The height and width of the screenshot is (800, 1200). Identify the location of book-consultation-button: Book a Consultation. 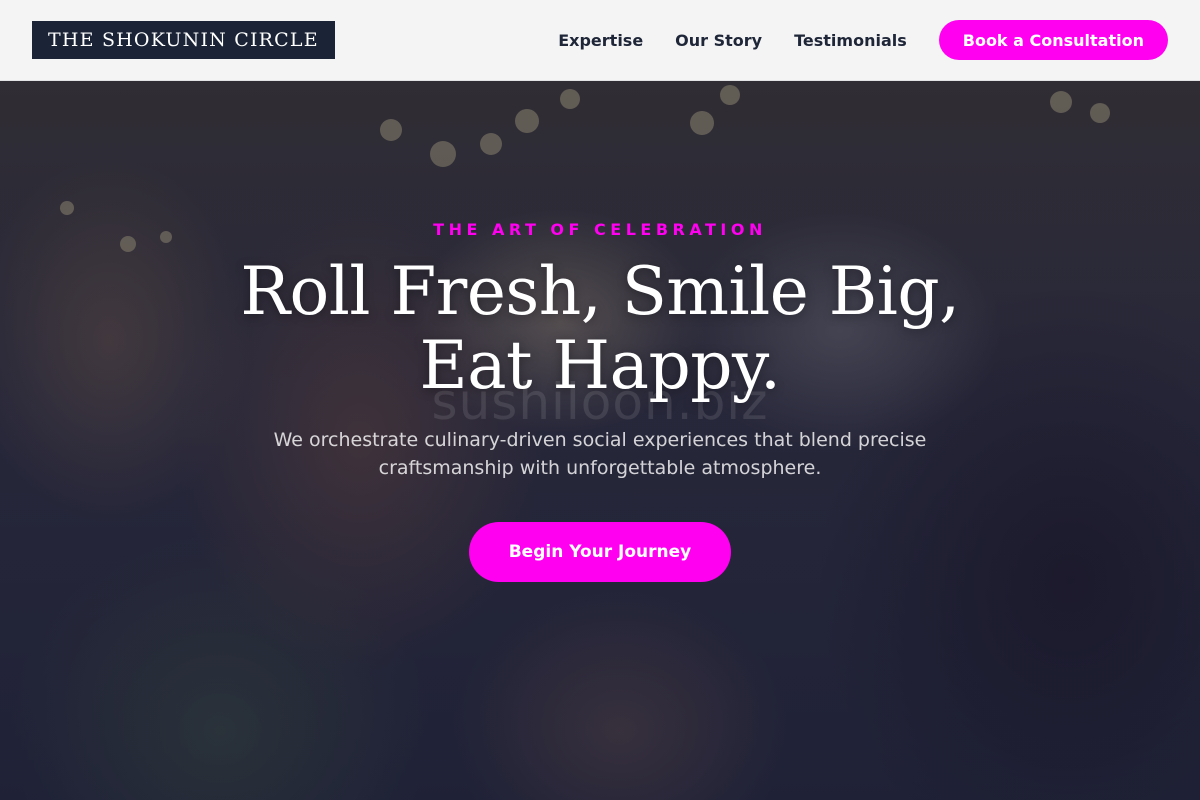
(1053, 40).